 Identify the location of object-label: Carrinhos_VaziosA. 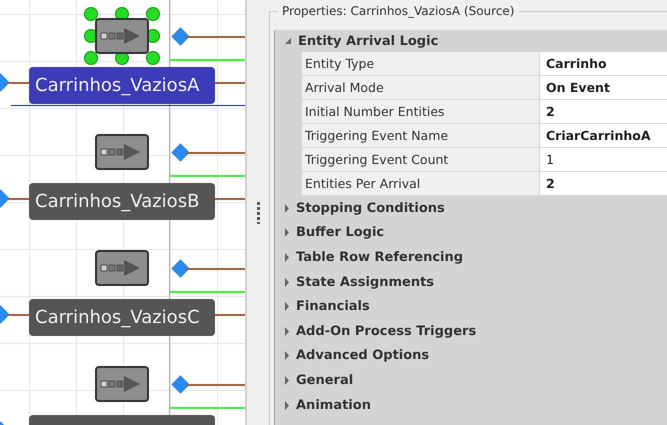
(122, 85).